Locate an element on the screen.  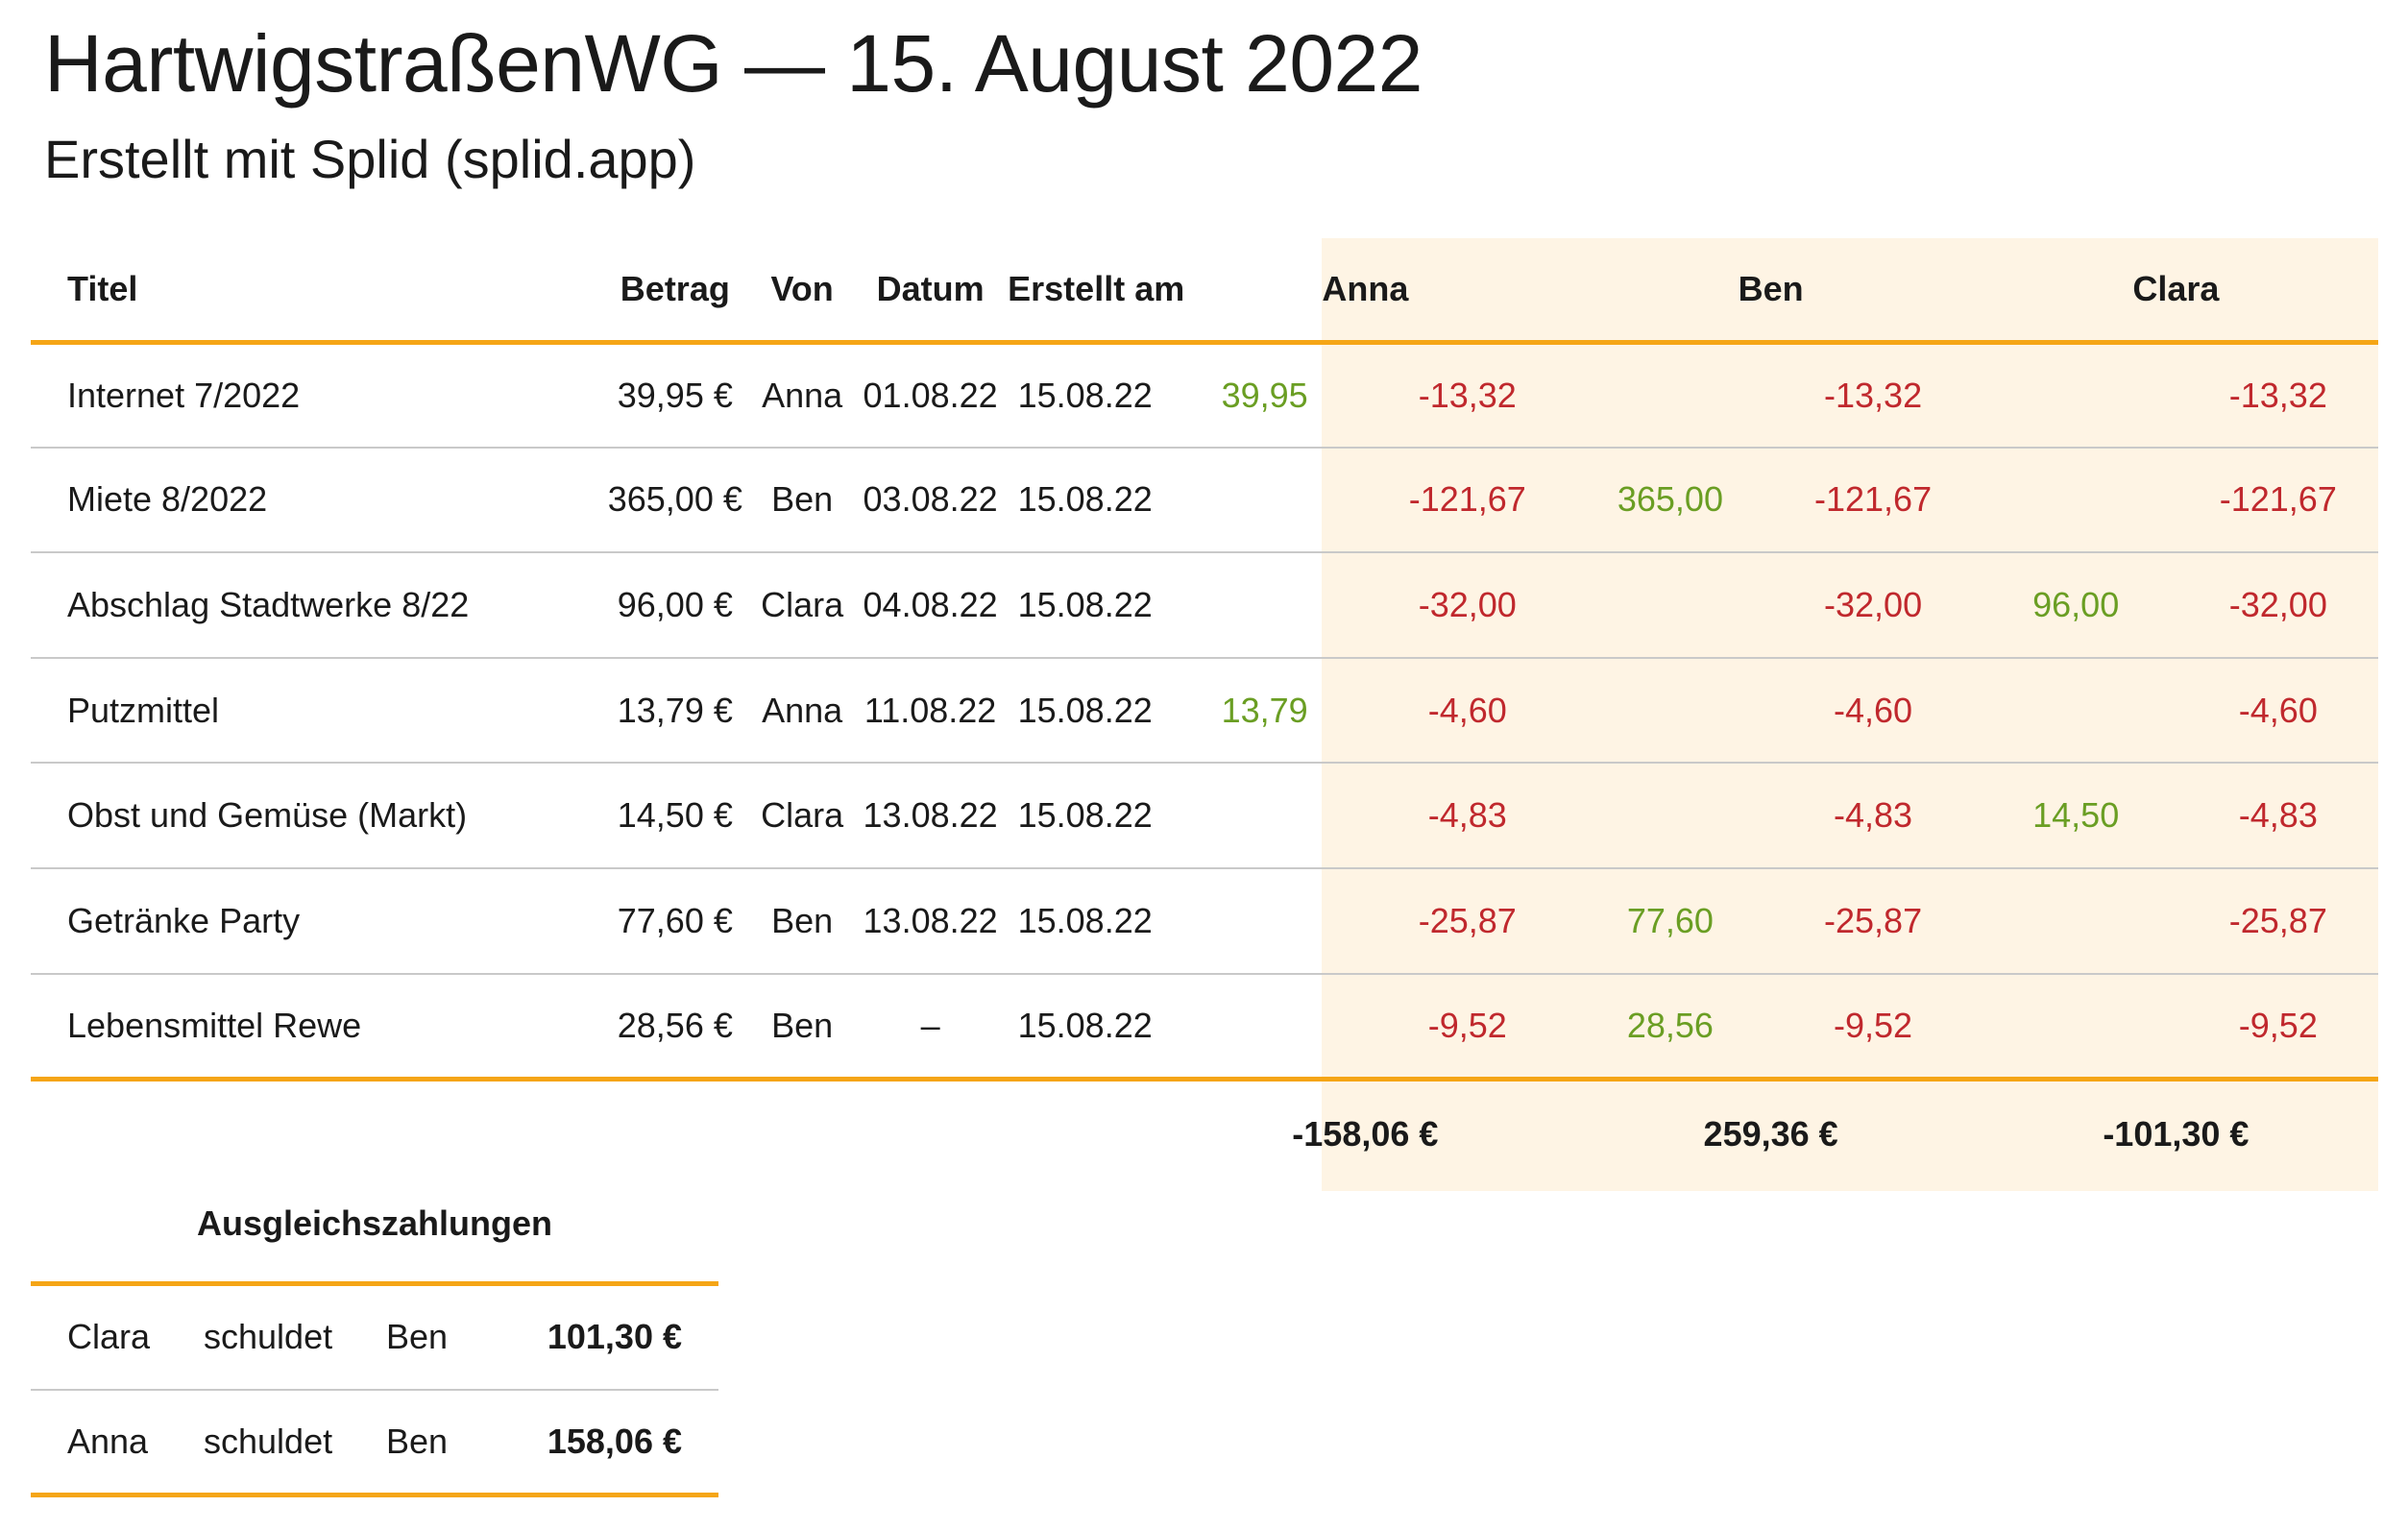
expense-title: Lebensmittel Rewe is located at coordinates (315, 1027).